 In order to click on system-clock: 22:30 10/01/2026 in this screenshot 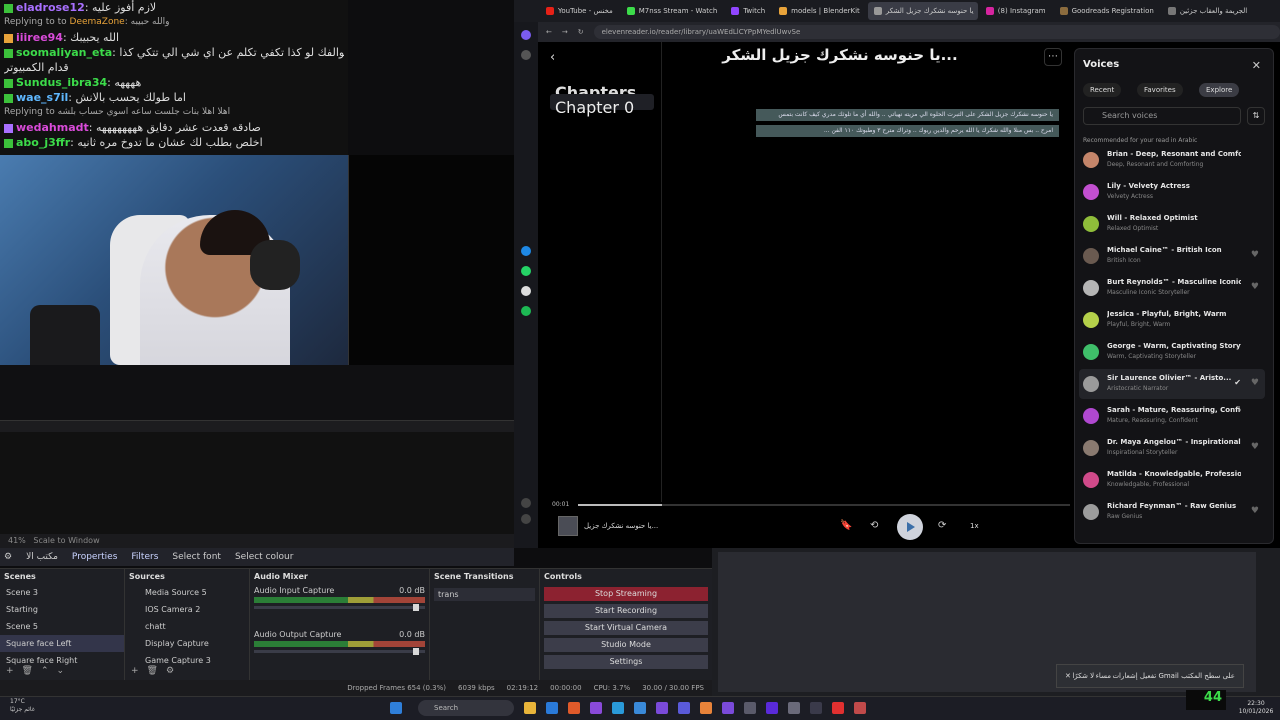, I will do `click(1256, 708)`.